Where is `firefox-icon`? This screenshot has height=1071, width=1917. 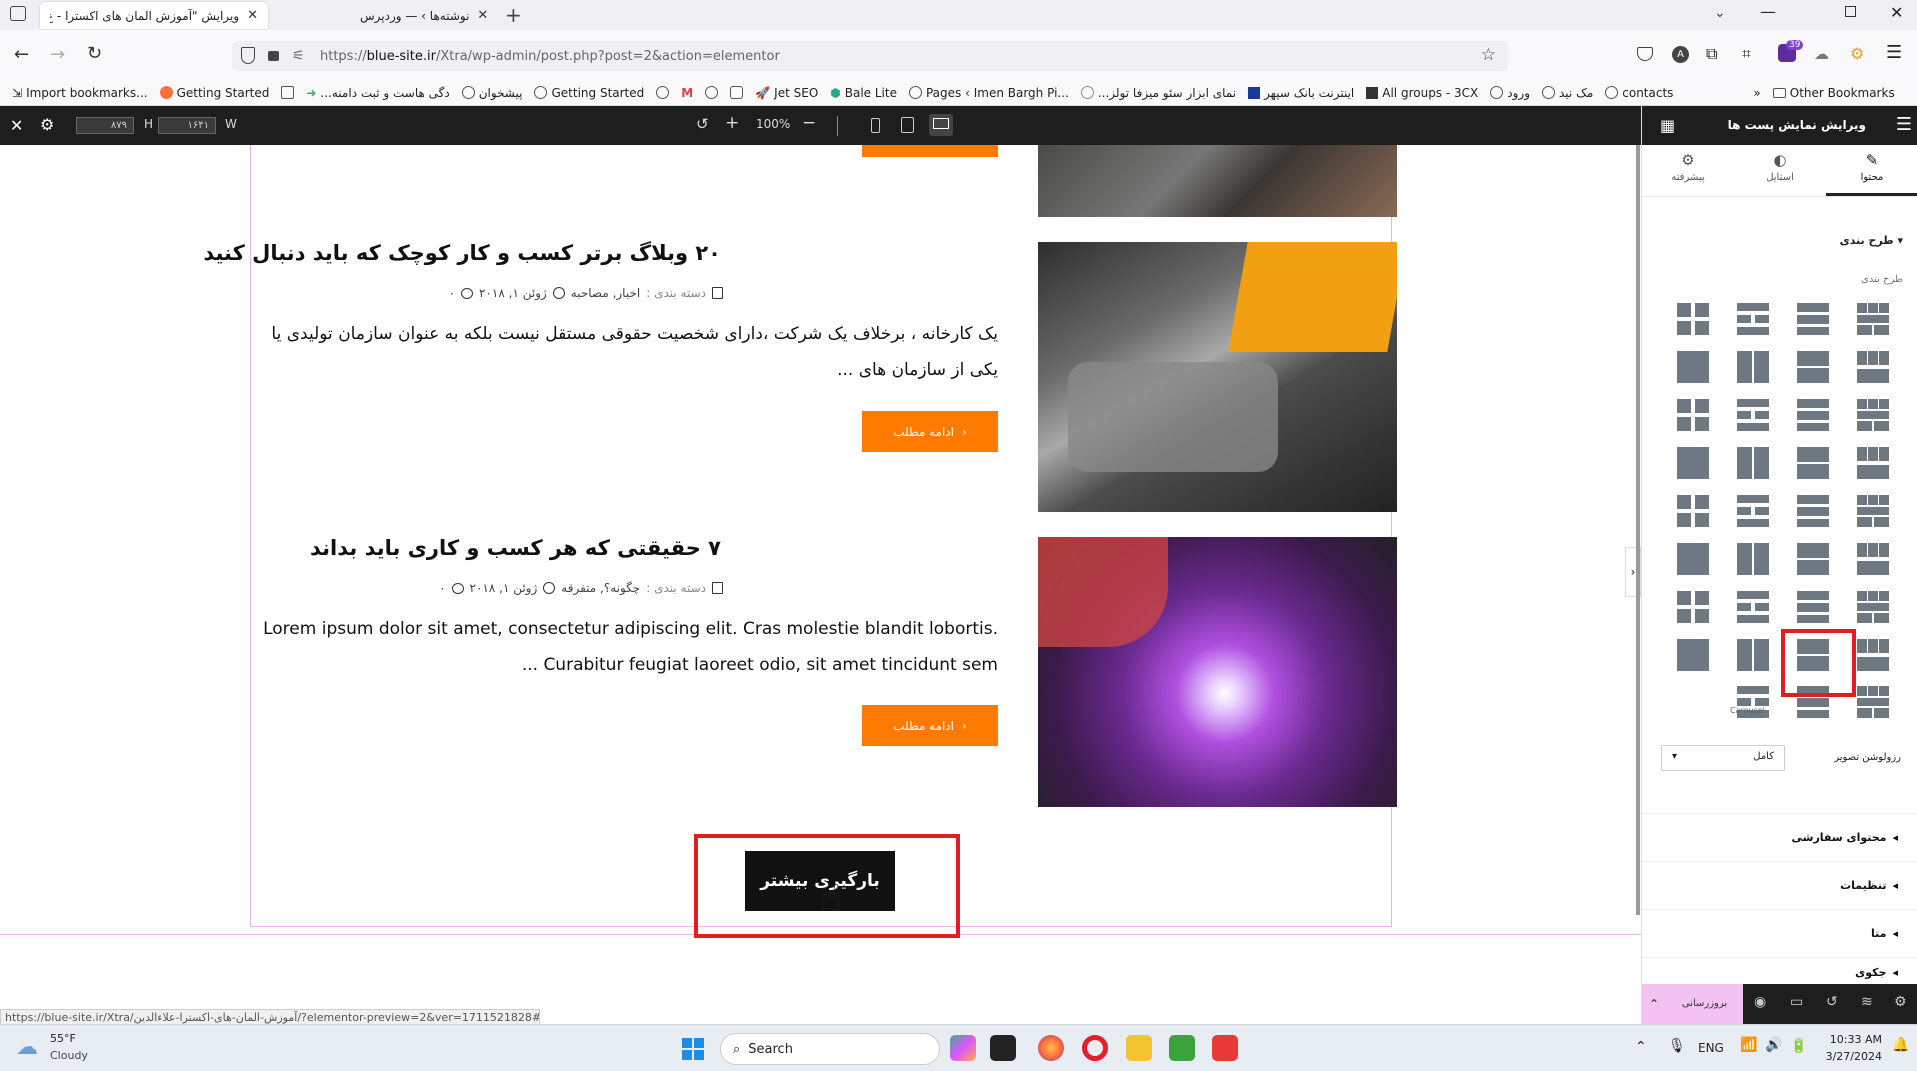 firefox-icon is located at coordinates (1051, 1048).